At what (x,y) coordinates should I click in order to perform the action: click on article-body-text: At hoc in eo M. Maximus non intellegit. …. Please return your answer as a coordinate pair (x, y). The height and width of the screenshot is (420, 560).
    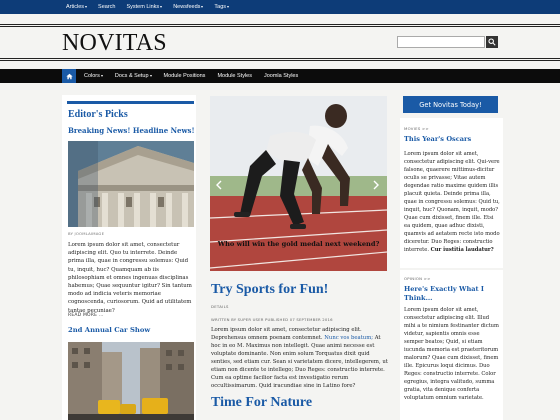
    Looking at the image, I should click on (299, 362).